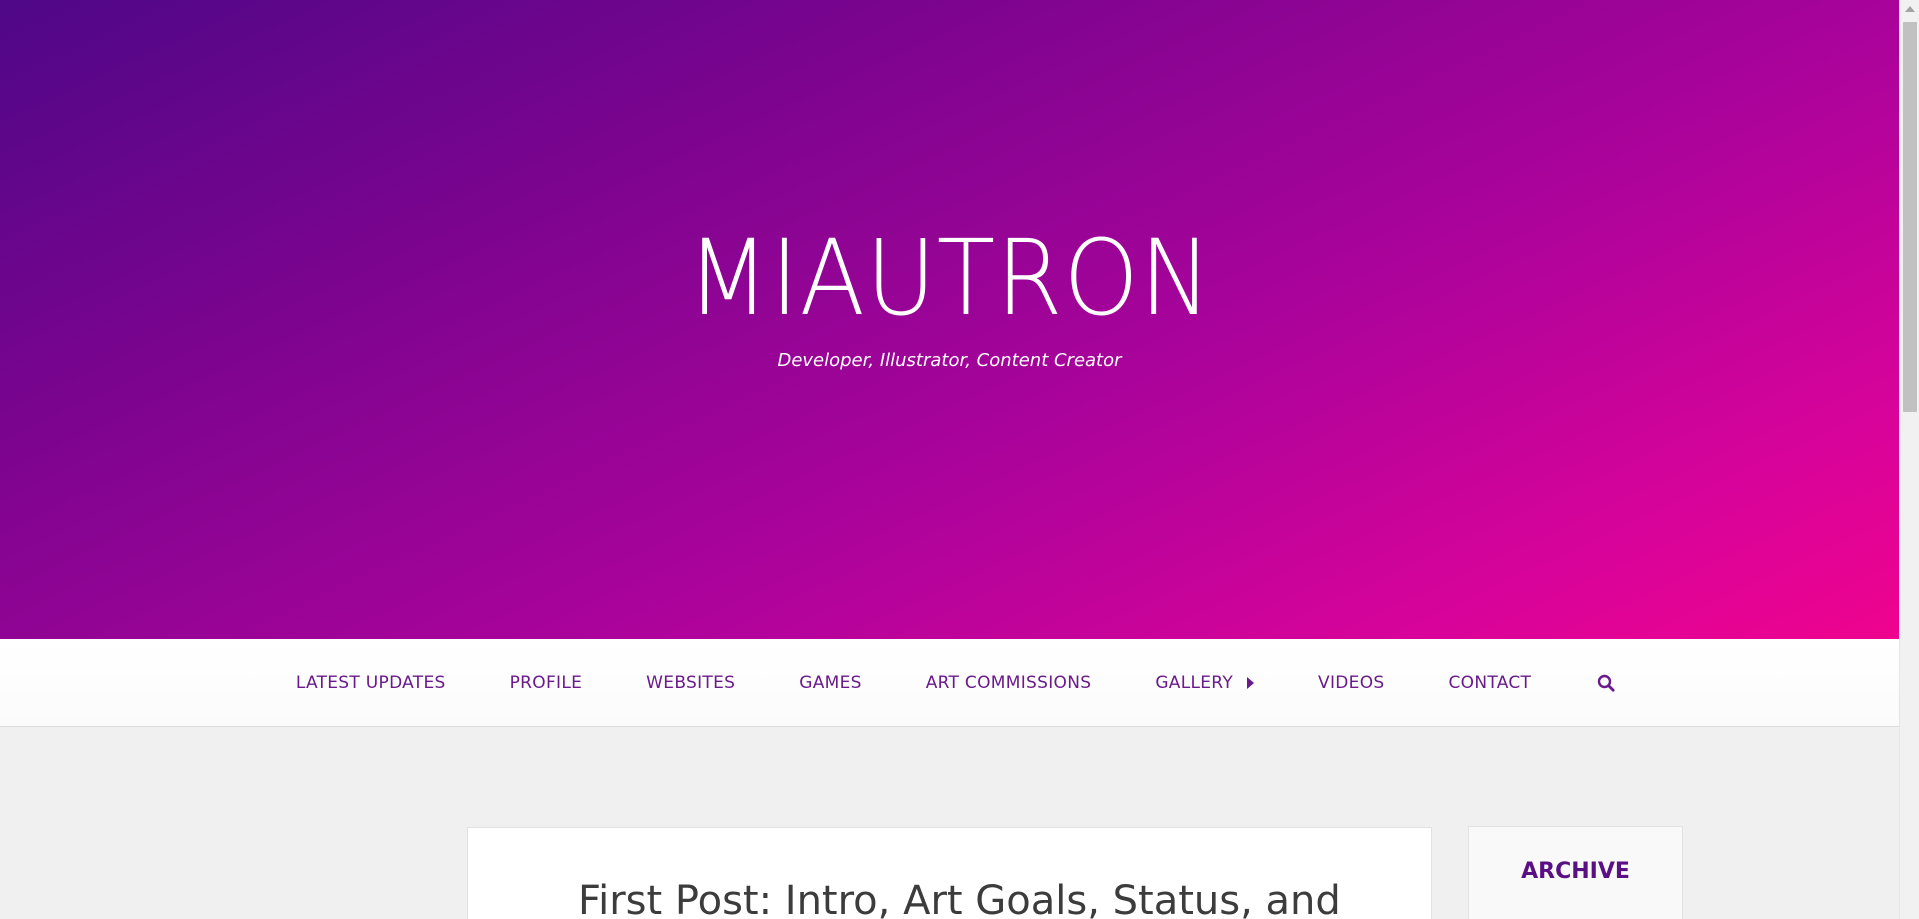  What do you see at coordinates (1910, 9) in the screenshot?
I see `scroll-up-arrow-icon` at bounding box center [1910, 9].